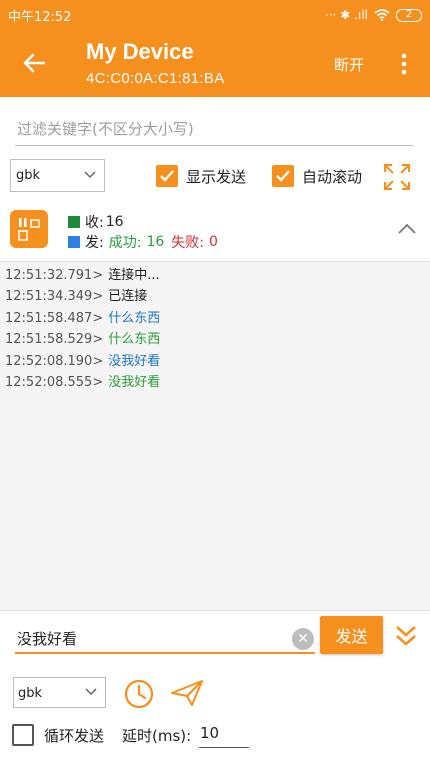 The width and height of the screenshot is (430, 765). Describe the element at coordinates (409, 15) in the screenshot. I see `battery-icon: 2` at that location.